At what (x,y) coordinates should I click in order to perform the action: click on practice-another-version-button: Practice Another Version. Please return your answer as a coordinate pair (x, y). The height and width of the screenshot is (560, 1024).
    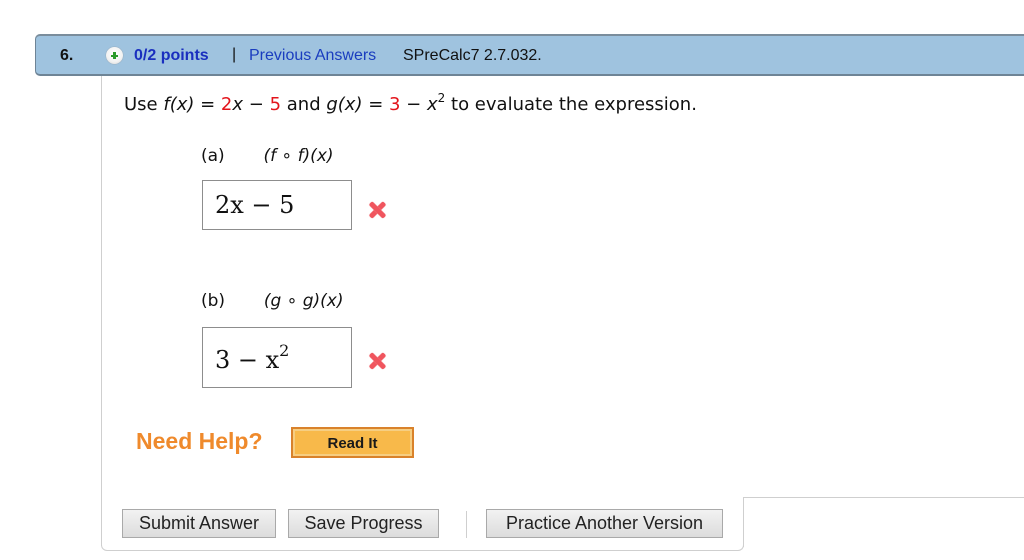
    Looking at the image, I should click on (604, 523).